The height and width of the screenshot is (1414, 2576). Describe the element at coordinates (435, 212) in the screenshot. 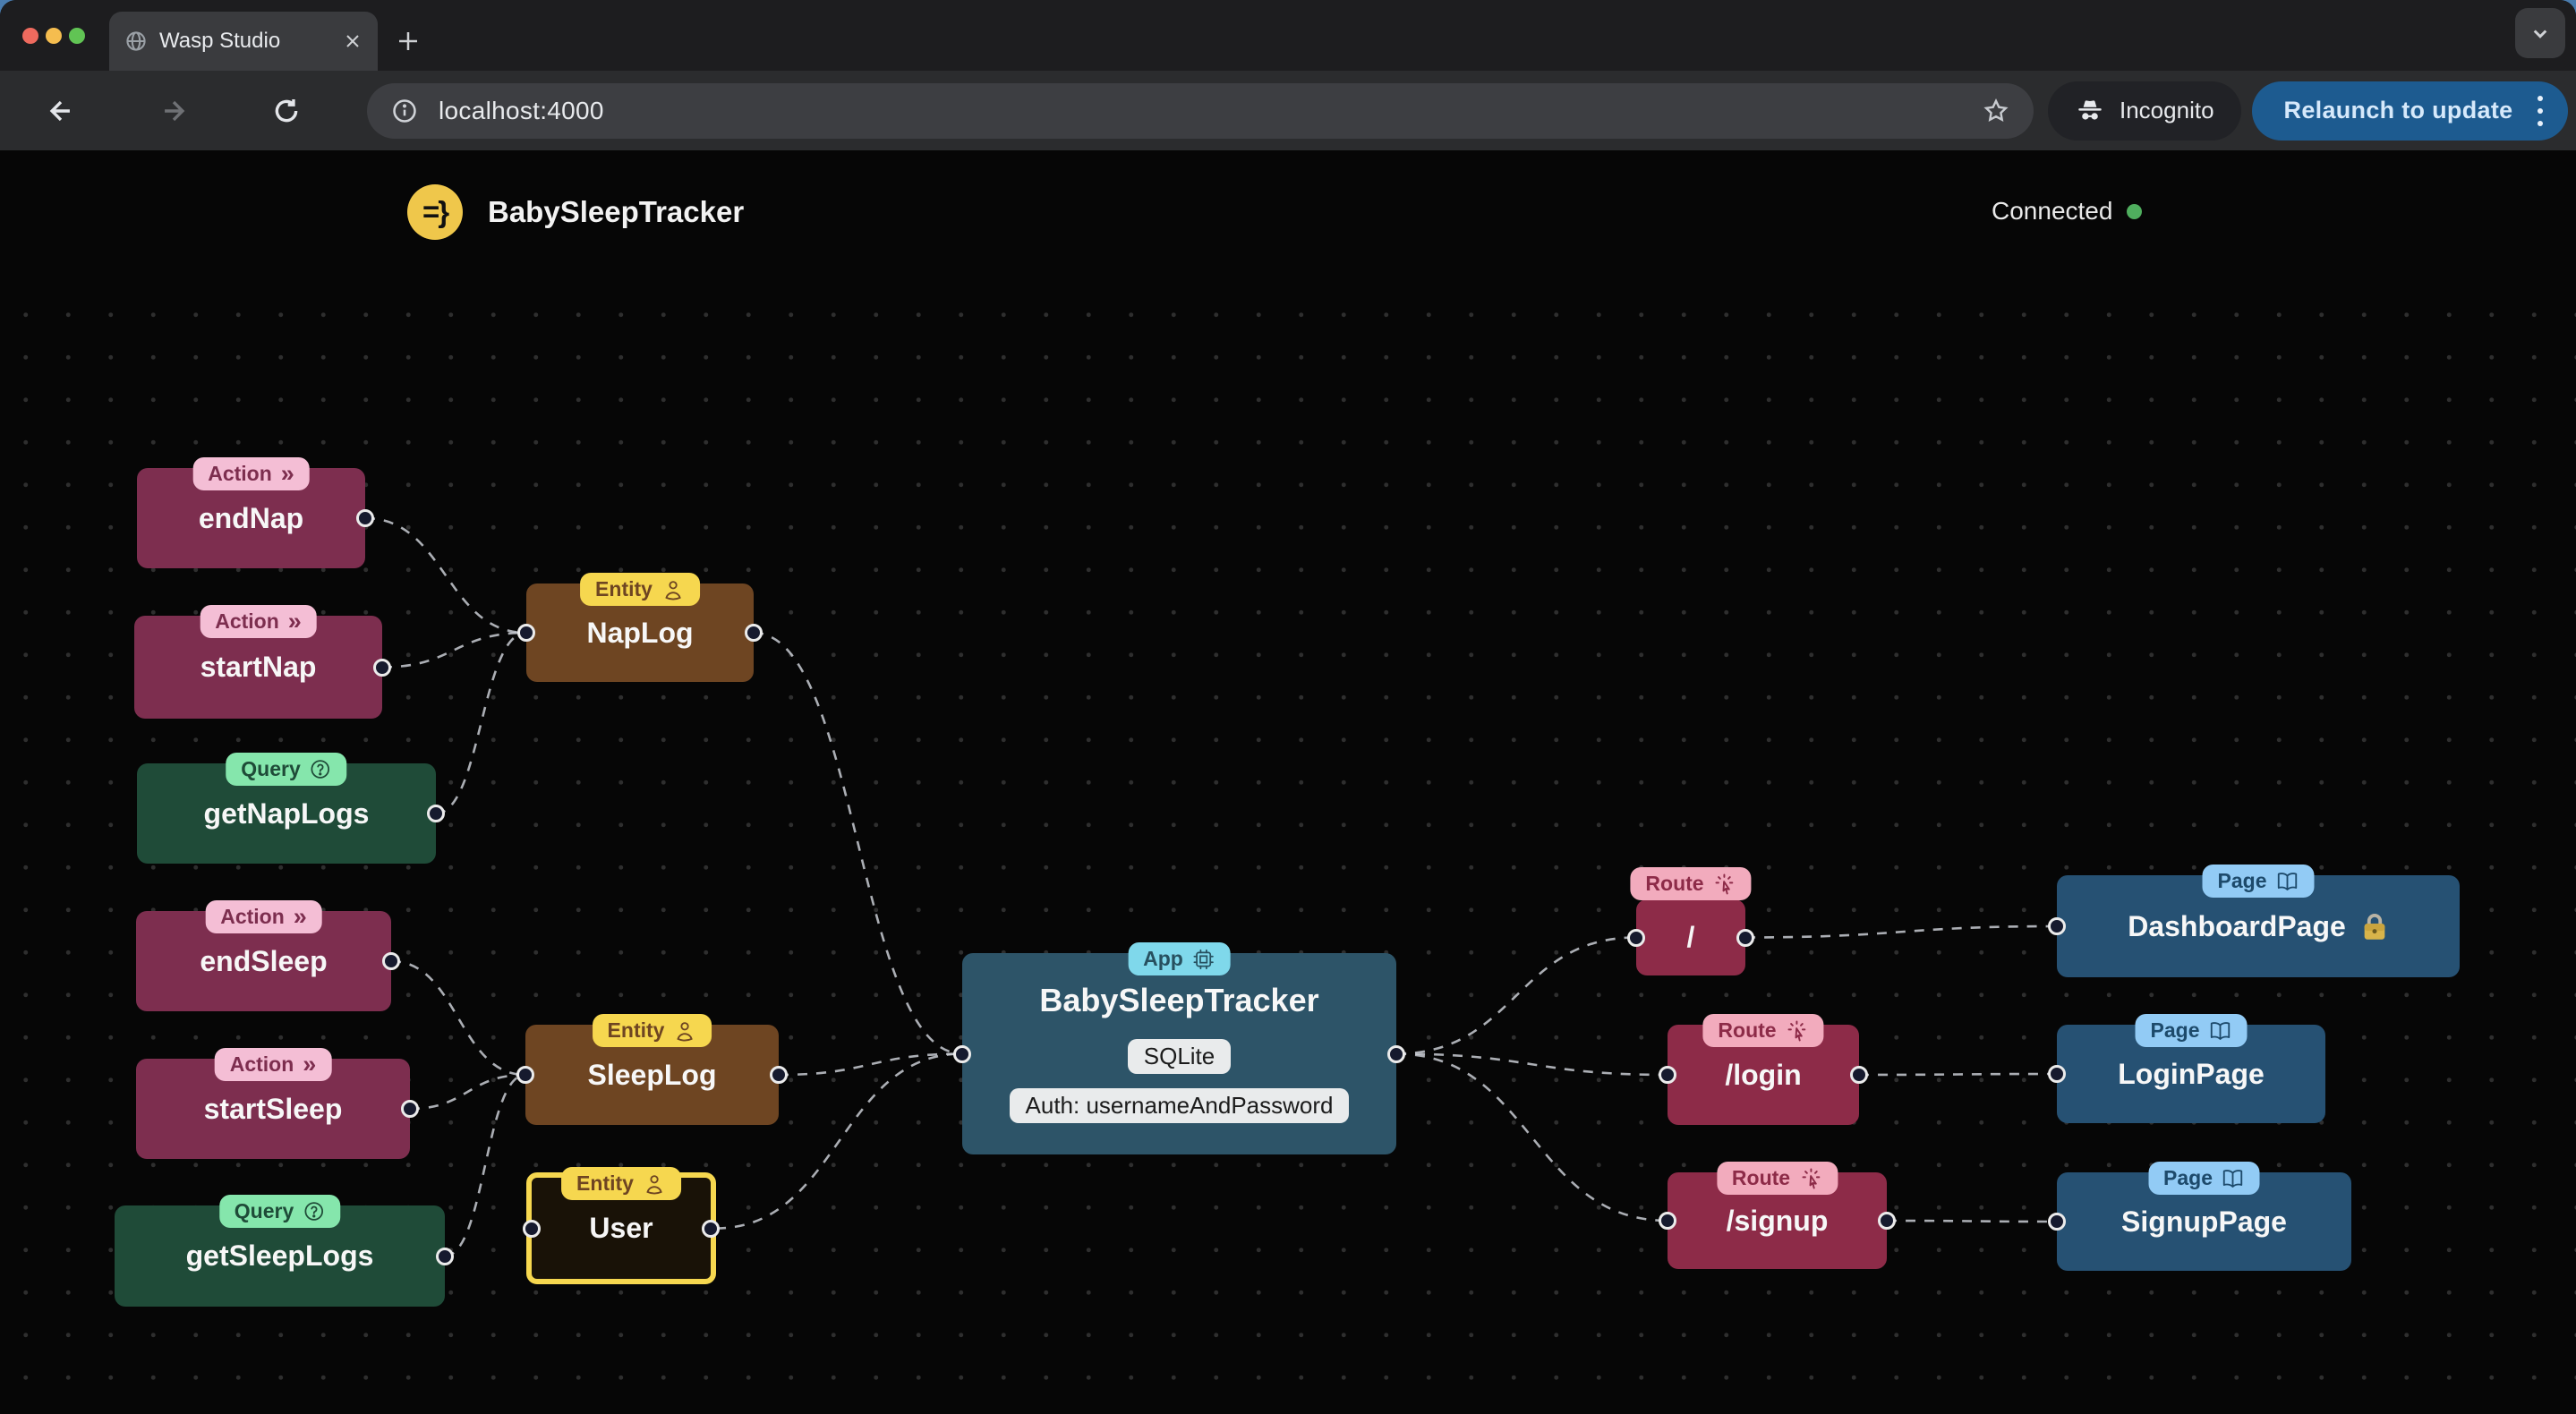

I see `wasp-logo: =}` at that location.